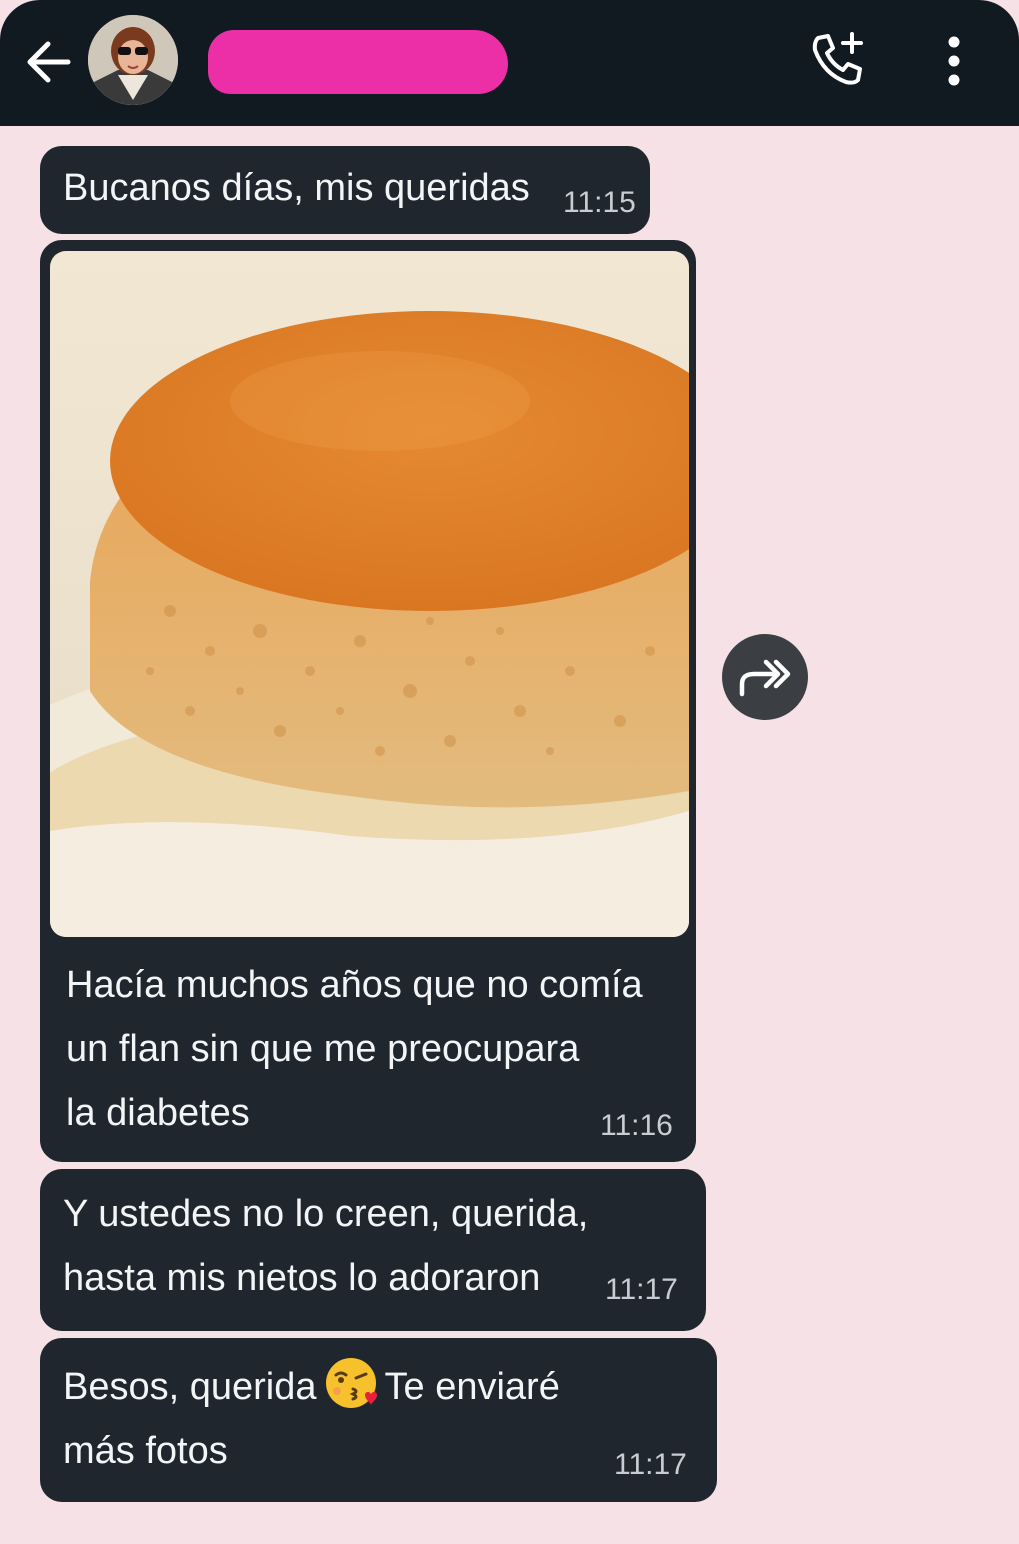  I want to click on kissing-face-emoji-icon, so click(351, 1383).